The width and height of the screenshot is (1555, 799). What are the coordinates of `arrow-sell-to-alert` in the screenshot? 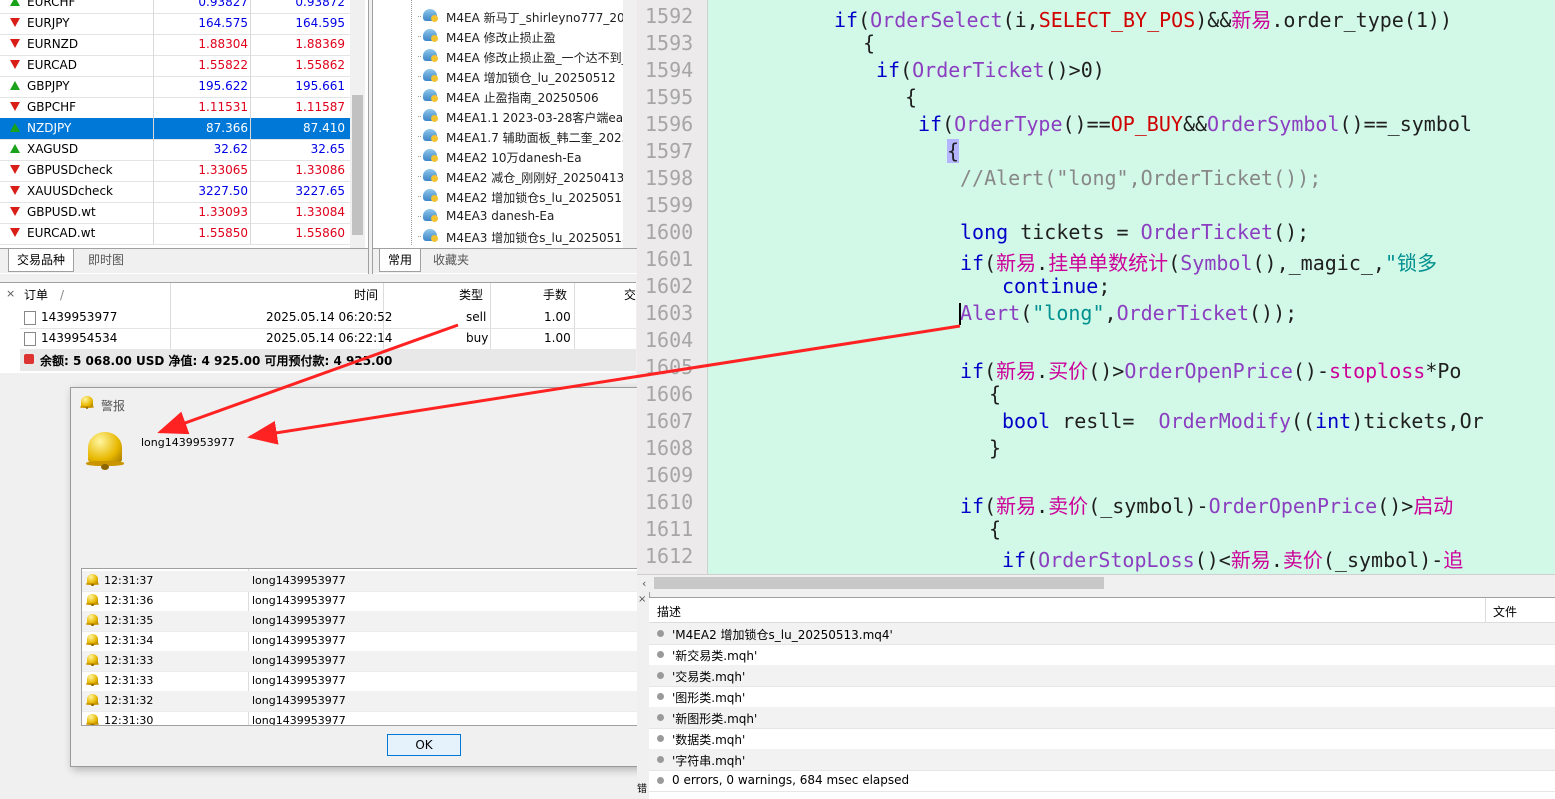 It's located at (308, 379).